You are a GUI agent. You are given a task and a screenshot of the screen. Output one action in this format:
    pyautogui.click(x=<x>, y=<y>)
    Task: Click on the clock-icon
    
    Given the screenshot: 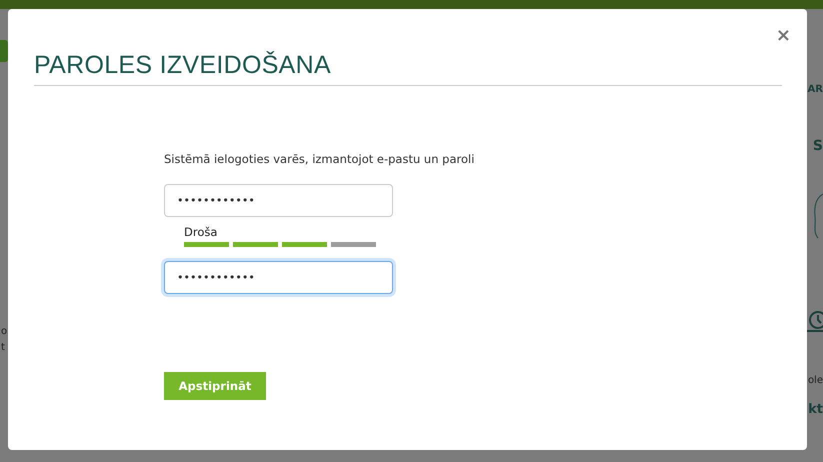 What is the action you would take?
    pyautogui.click(x=815, y=321)
    